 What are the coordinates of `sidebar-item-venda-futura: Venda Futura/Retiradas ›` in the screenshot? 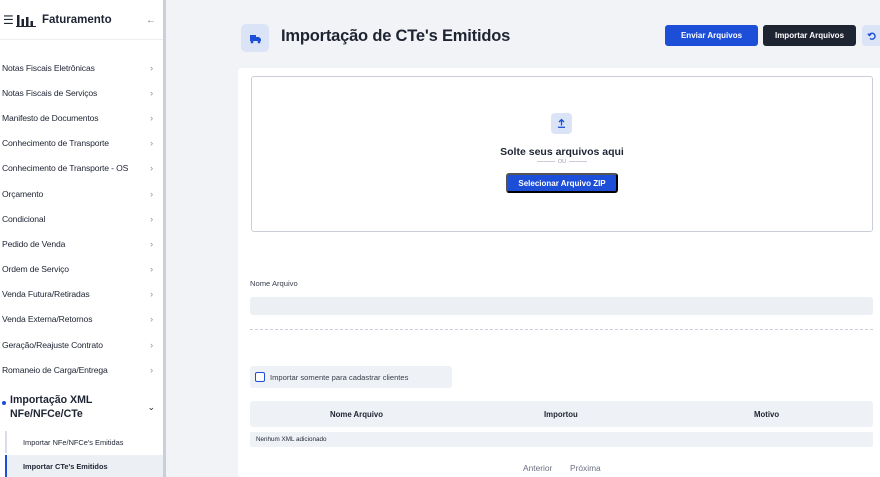 It's located at (81, 294).